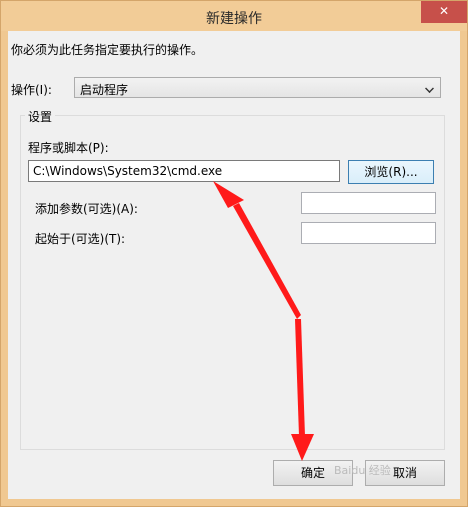  Describe the element at coordinates (263, 321) in the screenshot. I see `annotation-arrows` at that location.